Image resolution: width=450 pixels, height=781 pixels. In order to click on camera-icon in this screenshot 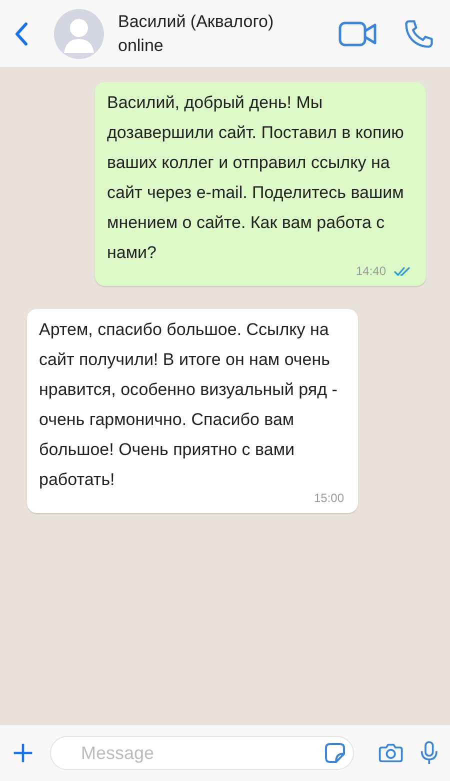, I will do `click(391, 753)`.